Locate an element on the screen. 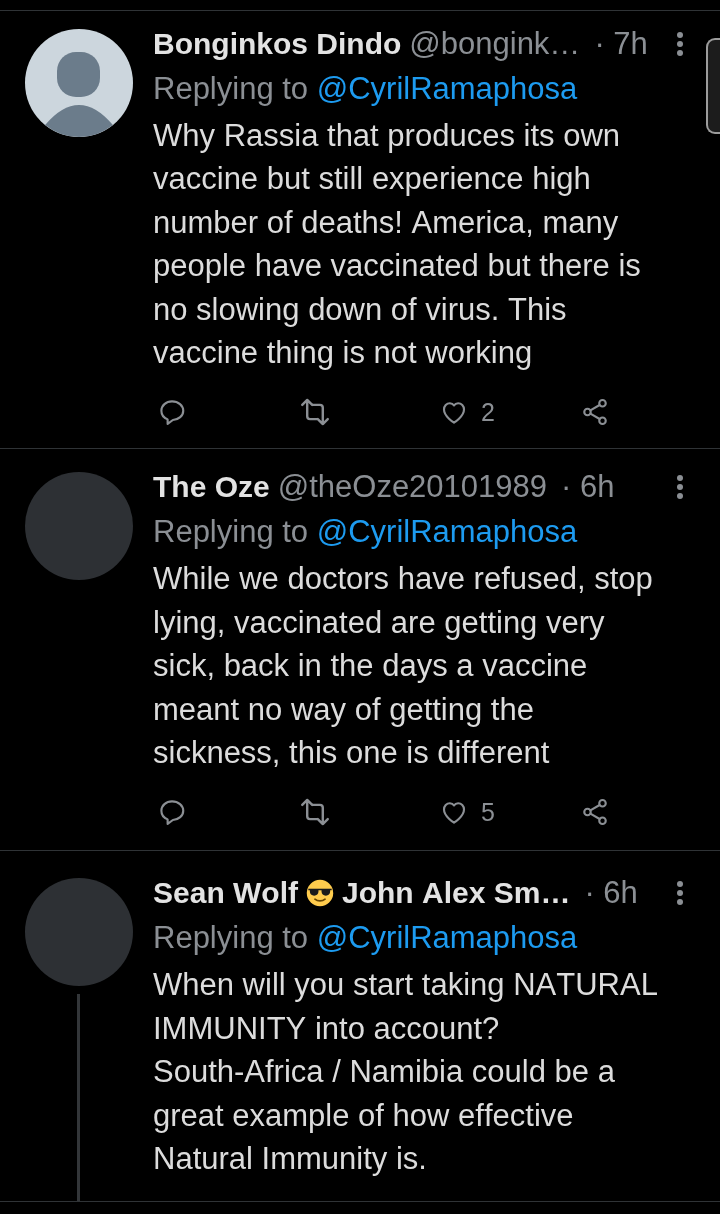 This screenshot has width=720, height=1214. author-name: Bonginkos Dindo is located at coordinates (277, 44).